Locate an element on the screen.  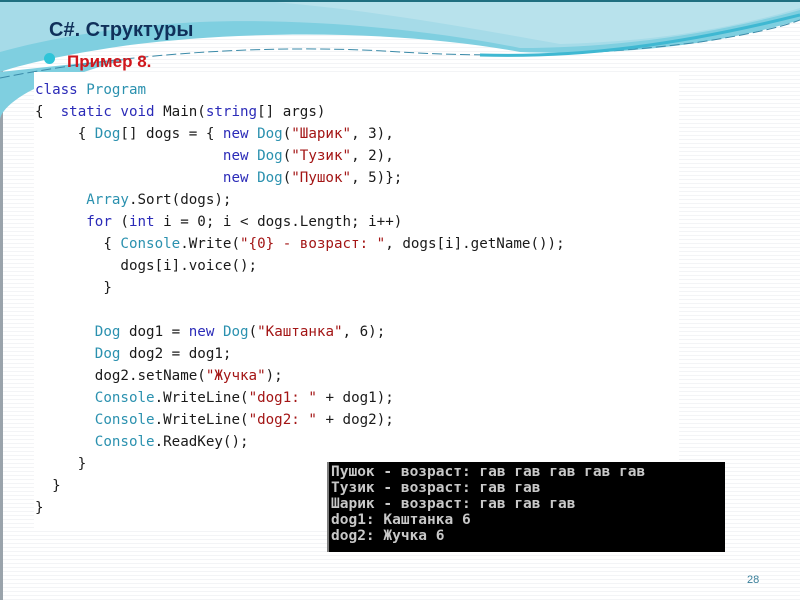
code-token: , dogs[i].getName()); is located at coordinates (475, 244).